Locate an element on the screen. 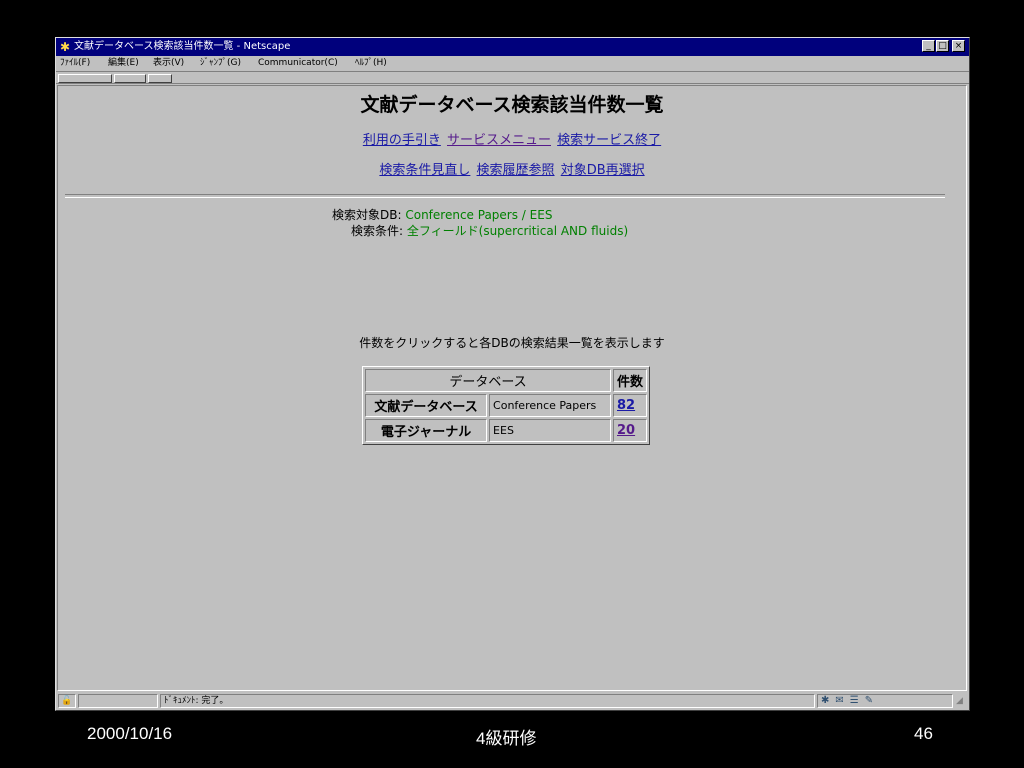 The width and height of the screenshot is (1024, 768). table-row: 電子ジャーナル EES 20 is located at coordinates (506, 430).